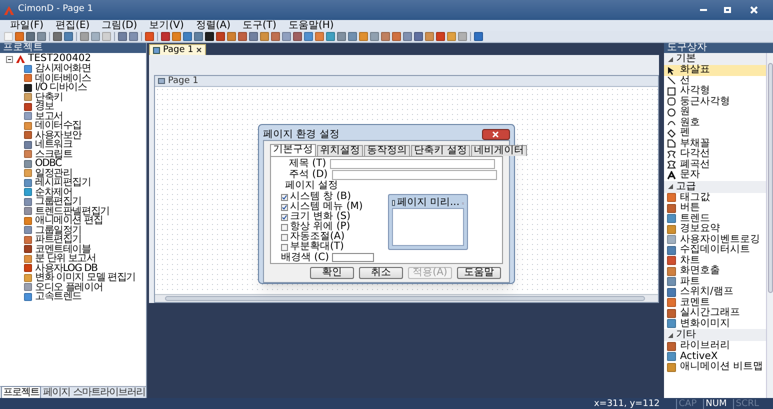 This screenshot has height=409, width=773. I want to click on dialog-tab: 단축키 설정, so click(440, 150).